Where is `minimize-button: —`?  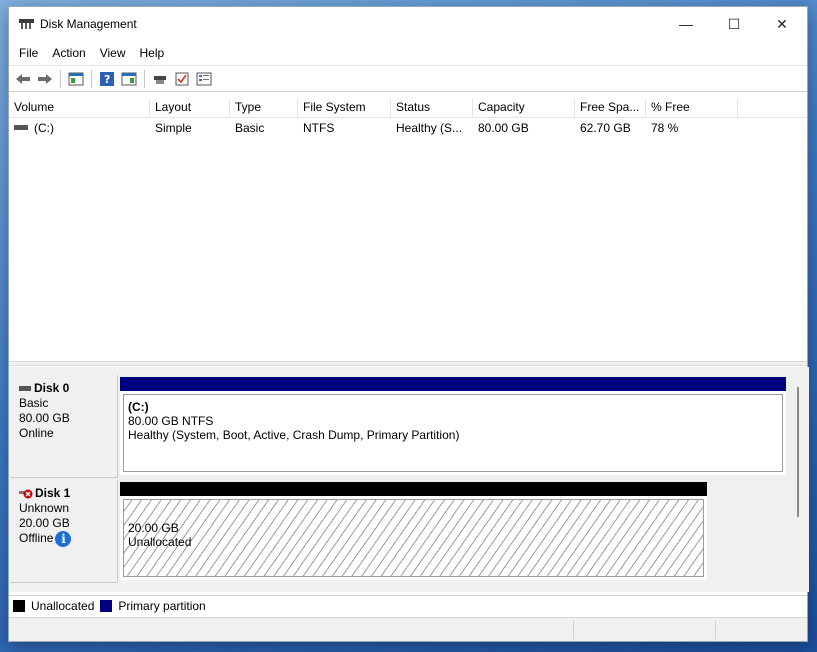
minimize-button: — is located at coordinates (686, 24).